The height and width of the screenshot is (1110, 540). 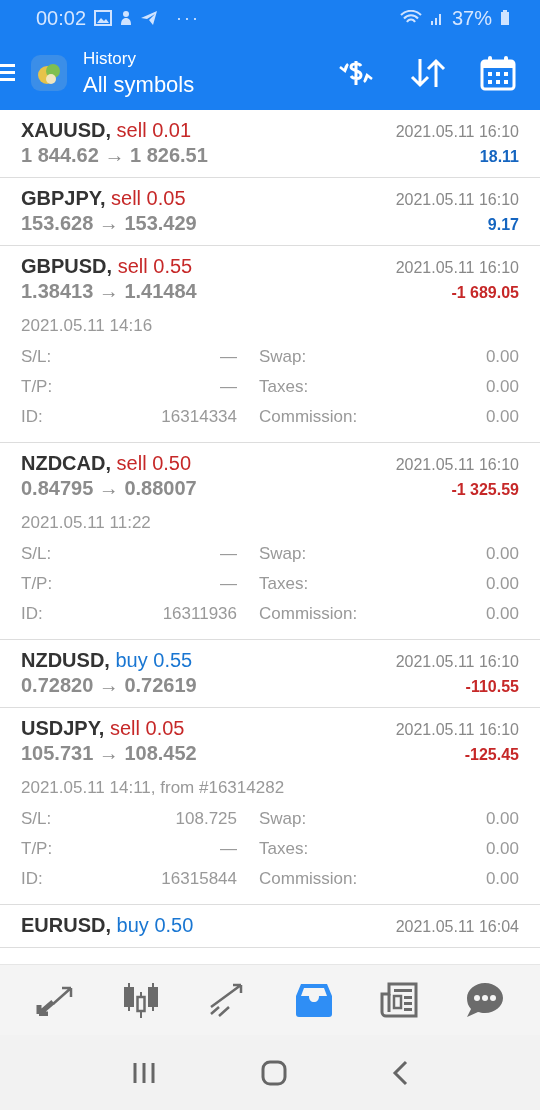 I want to click on inbox-icon, so click(x=313, y=1000).